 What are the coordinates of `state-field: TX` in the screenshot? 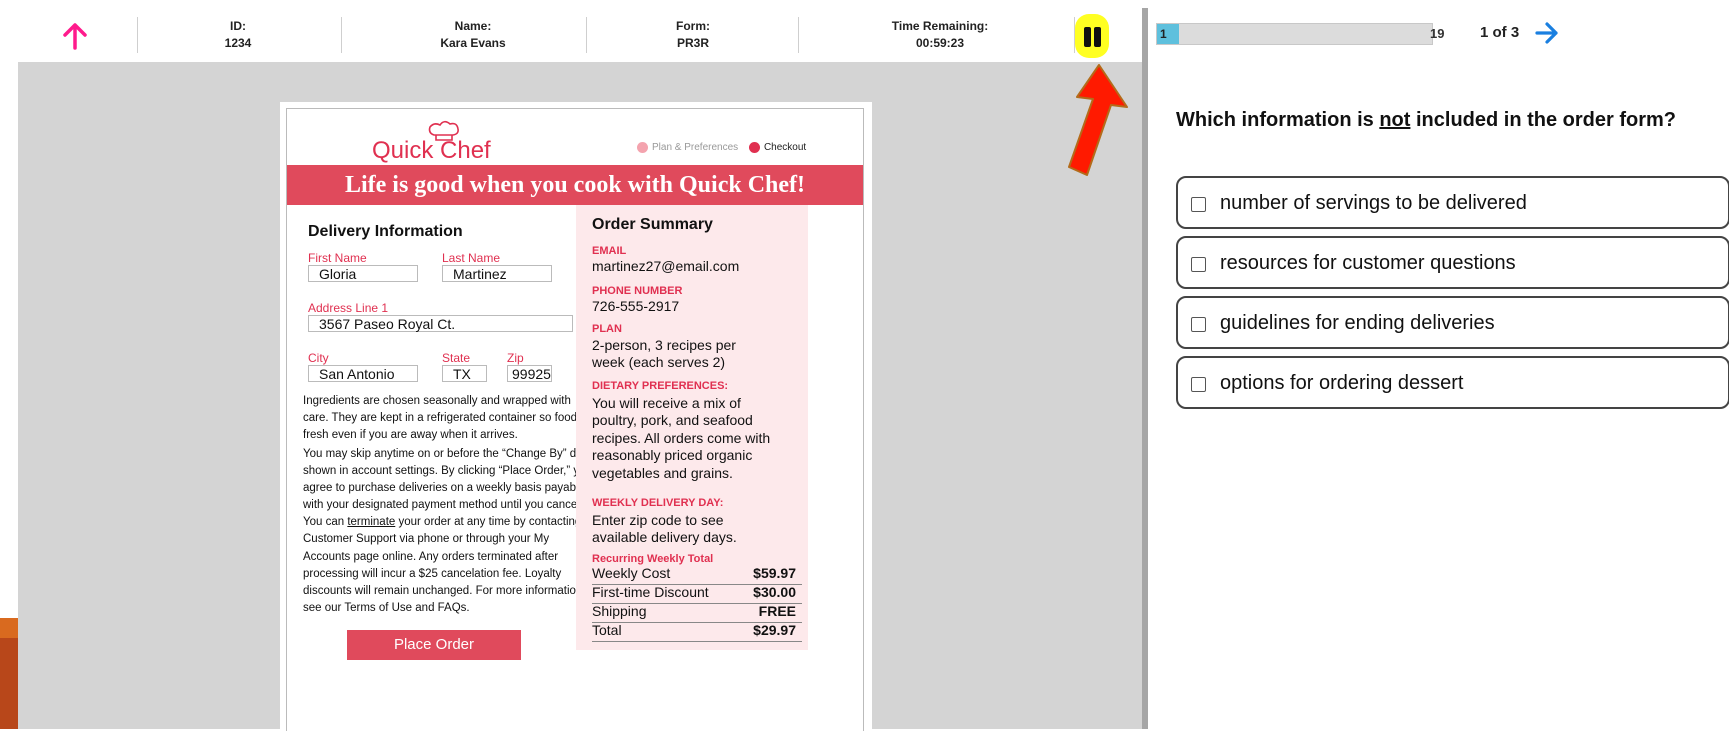 It's located at (464, 373).